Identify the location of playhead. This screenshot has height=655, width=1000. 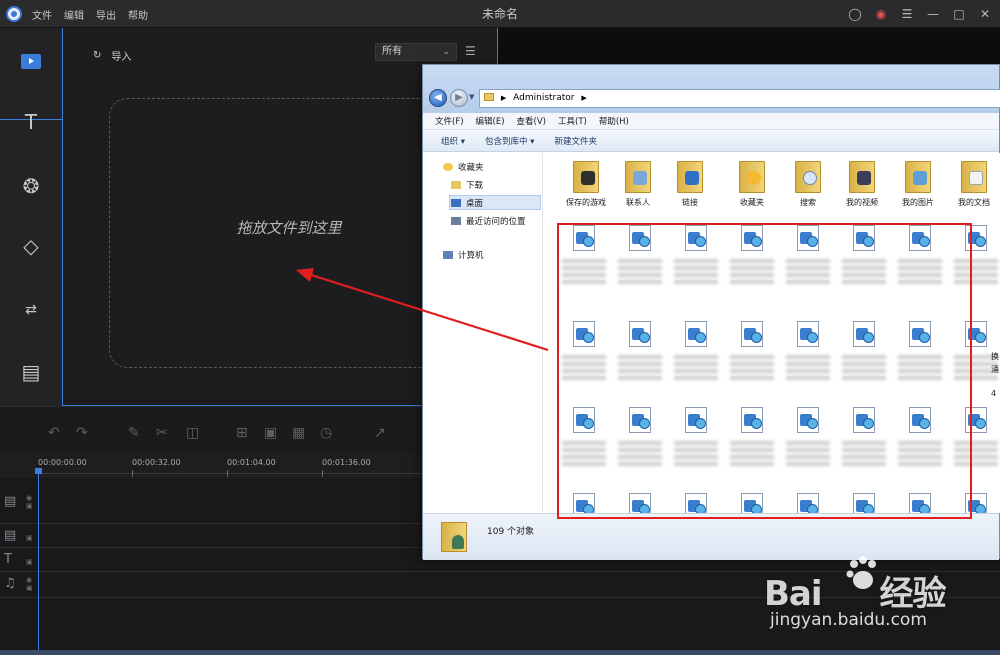
(38, 560).